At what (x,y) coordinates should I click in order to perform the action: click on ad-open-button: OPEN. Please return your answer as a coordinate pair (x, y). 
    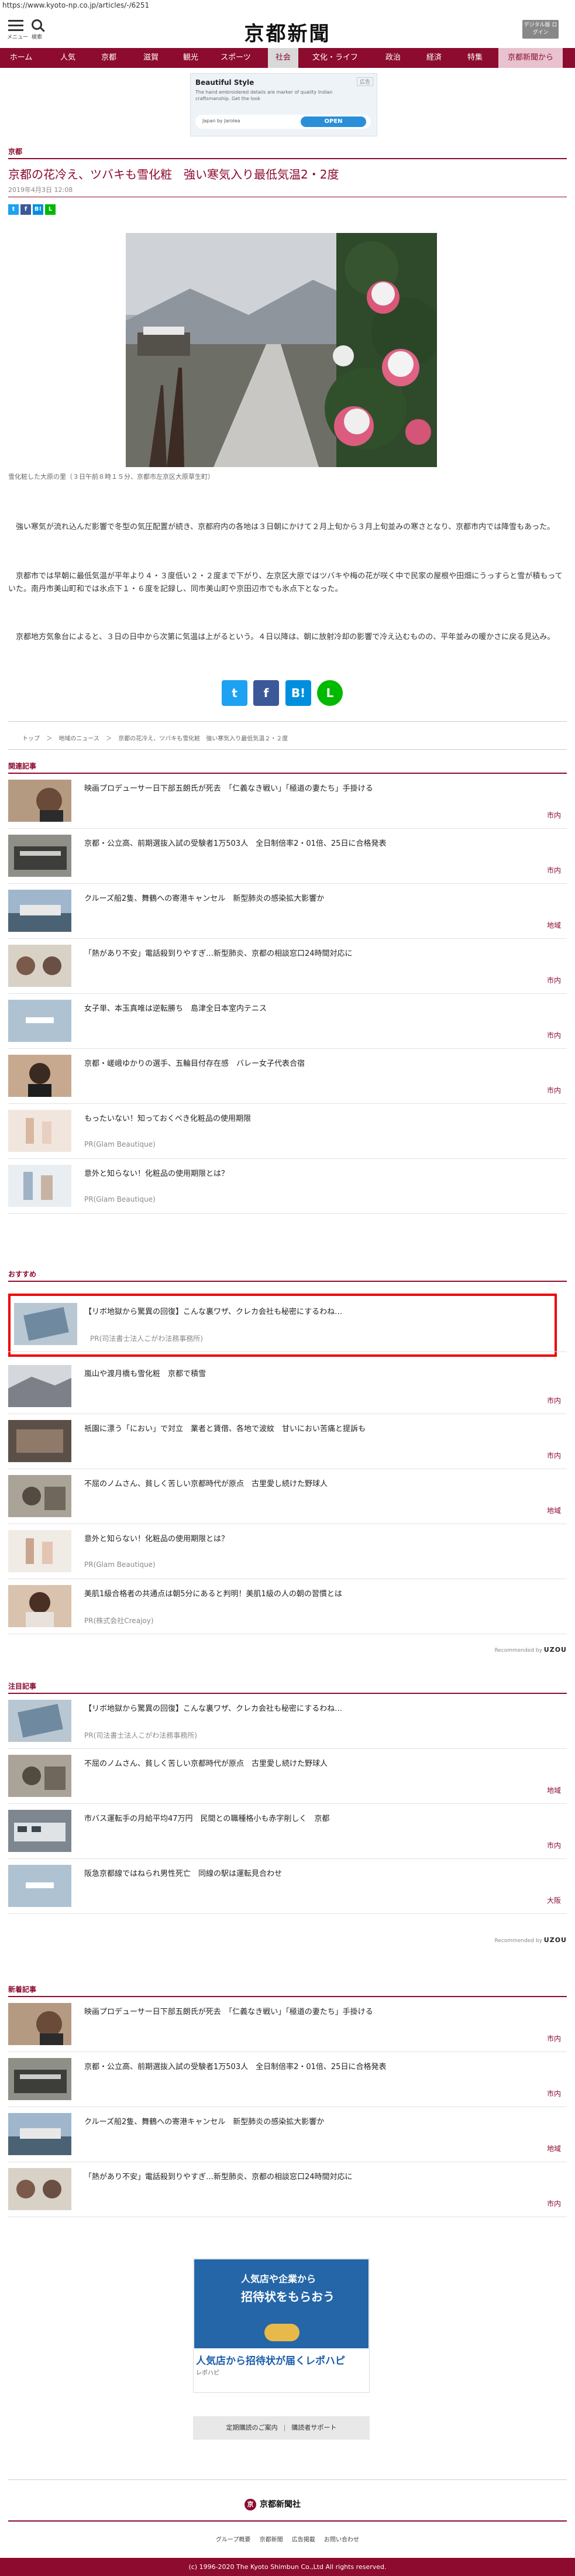
    Looking at the image, I should click on (333, 122).